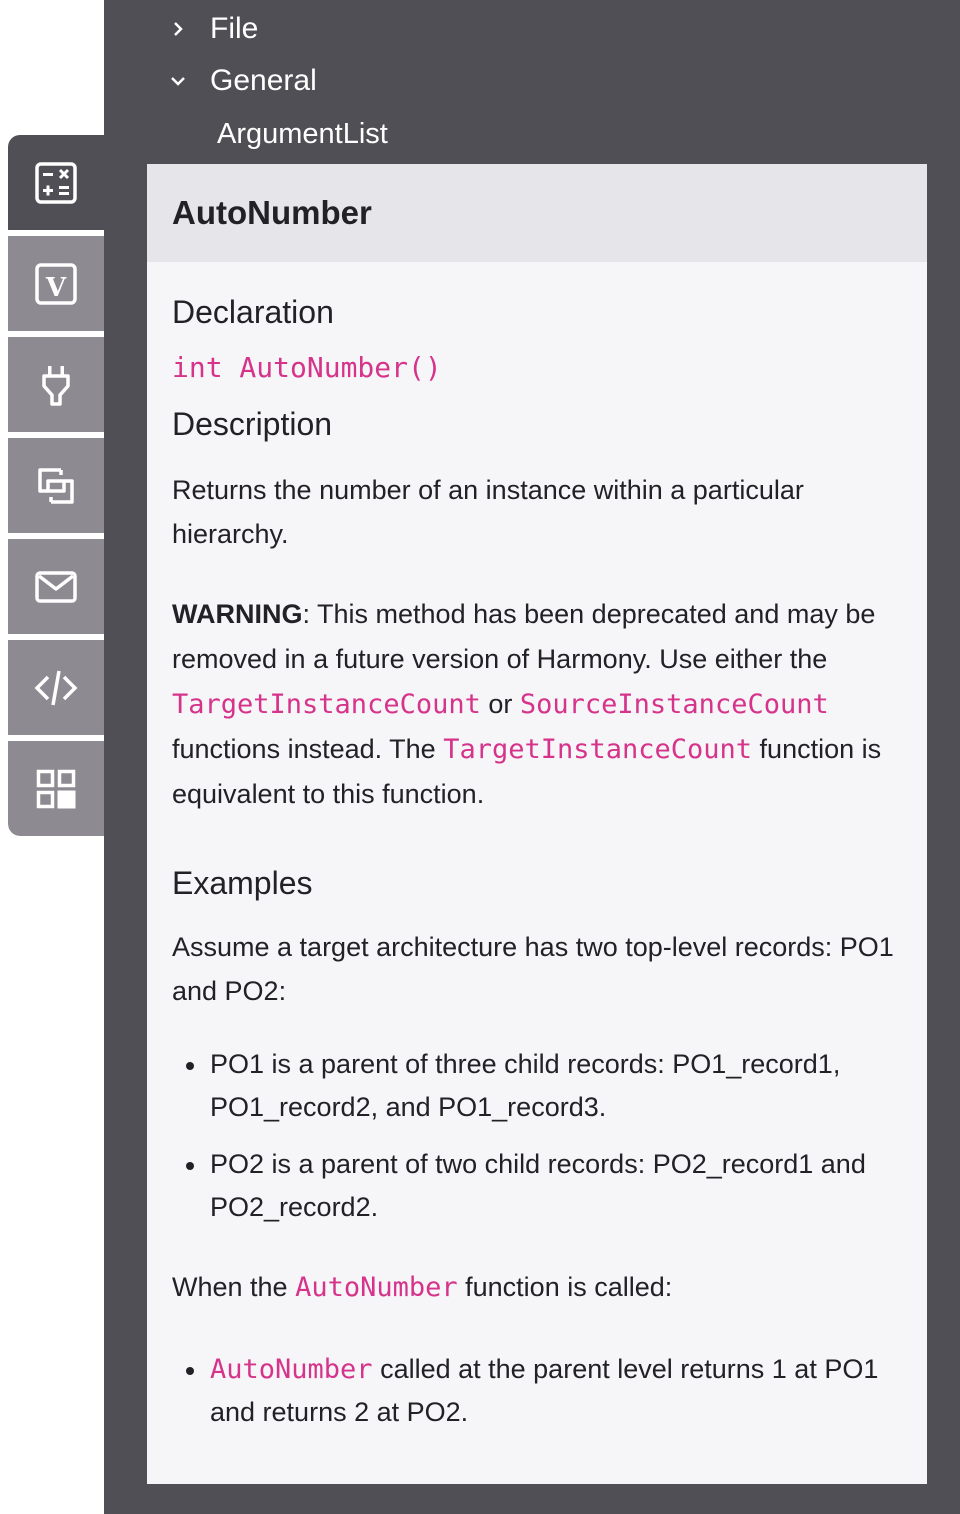 The height and width of the screenshot is (1514, 960). I want to click on link-objects-icon, so click(56, 485).